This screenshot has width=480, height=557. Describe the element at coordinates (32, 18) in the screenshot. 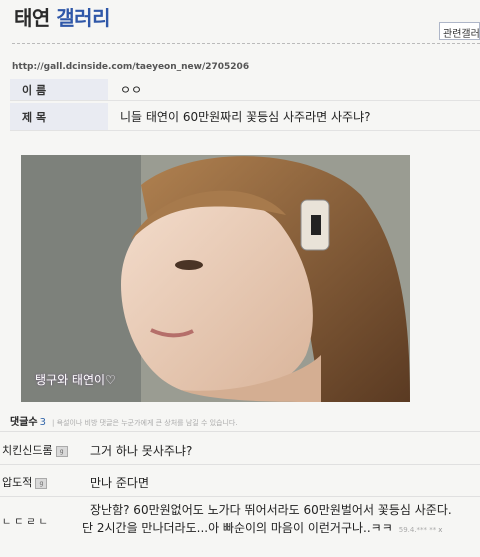

I see `gallery-title-main: 태연` at that location.